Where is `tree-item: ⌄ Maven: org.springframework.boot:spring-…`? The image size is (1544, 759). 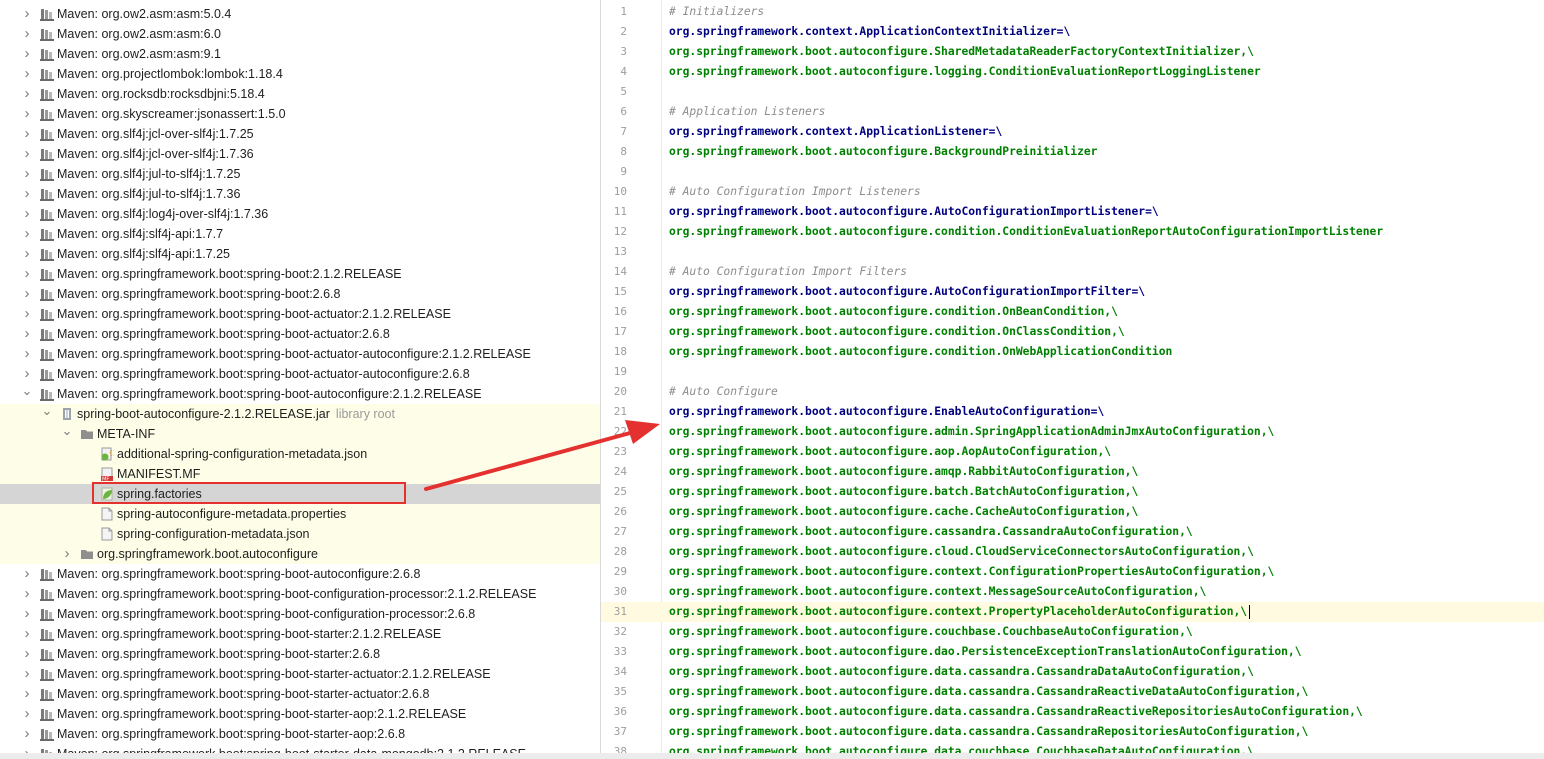
tree-item: ⌄ Maven: org.springframework.boot:spring-… is located at coordinates (300, 394).